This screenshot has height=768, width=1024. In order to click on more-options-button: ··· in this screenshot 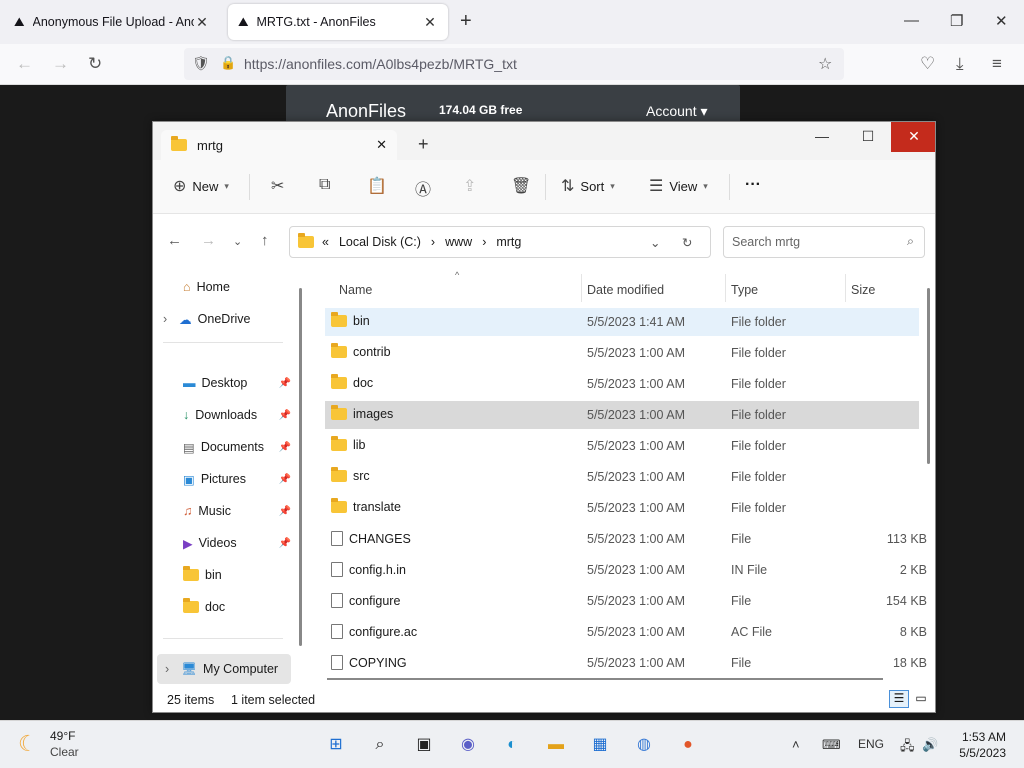, I will do `click(753, 185)`.